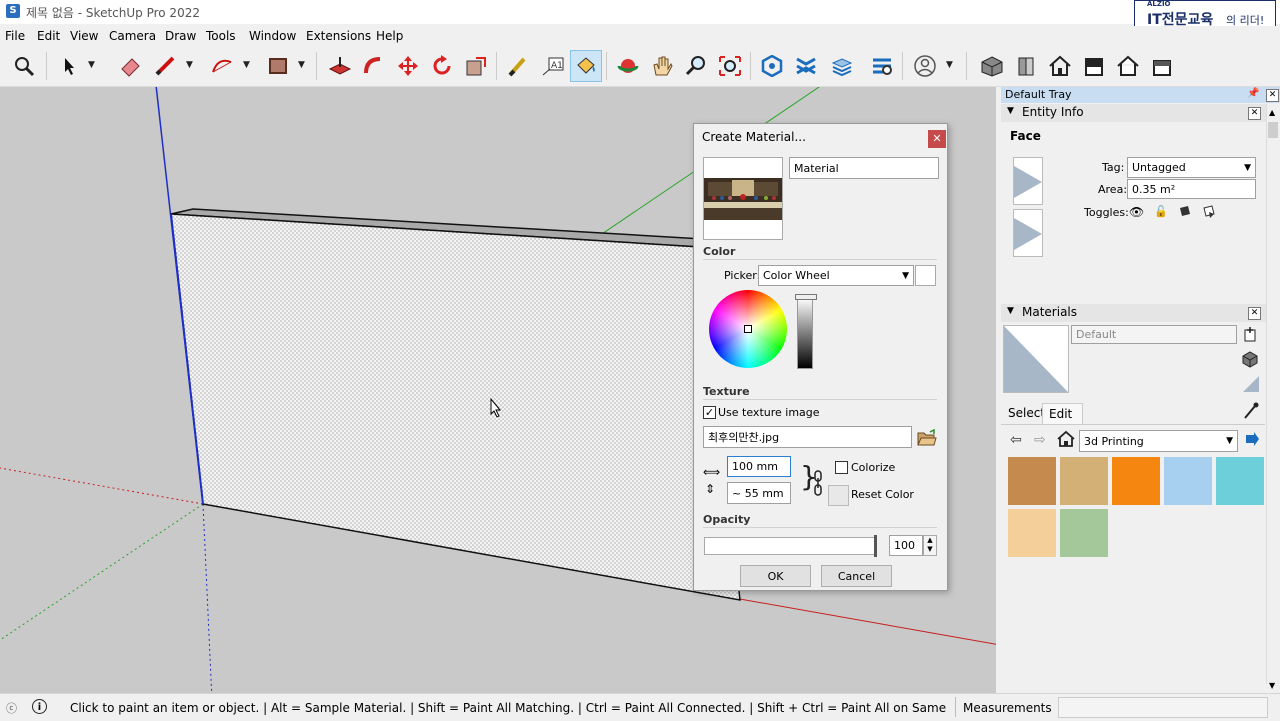  I want to click on measurements-input, so click(1163, 707).